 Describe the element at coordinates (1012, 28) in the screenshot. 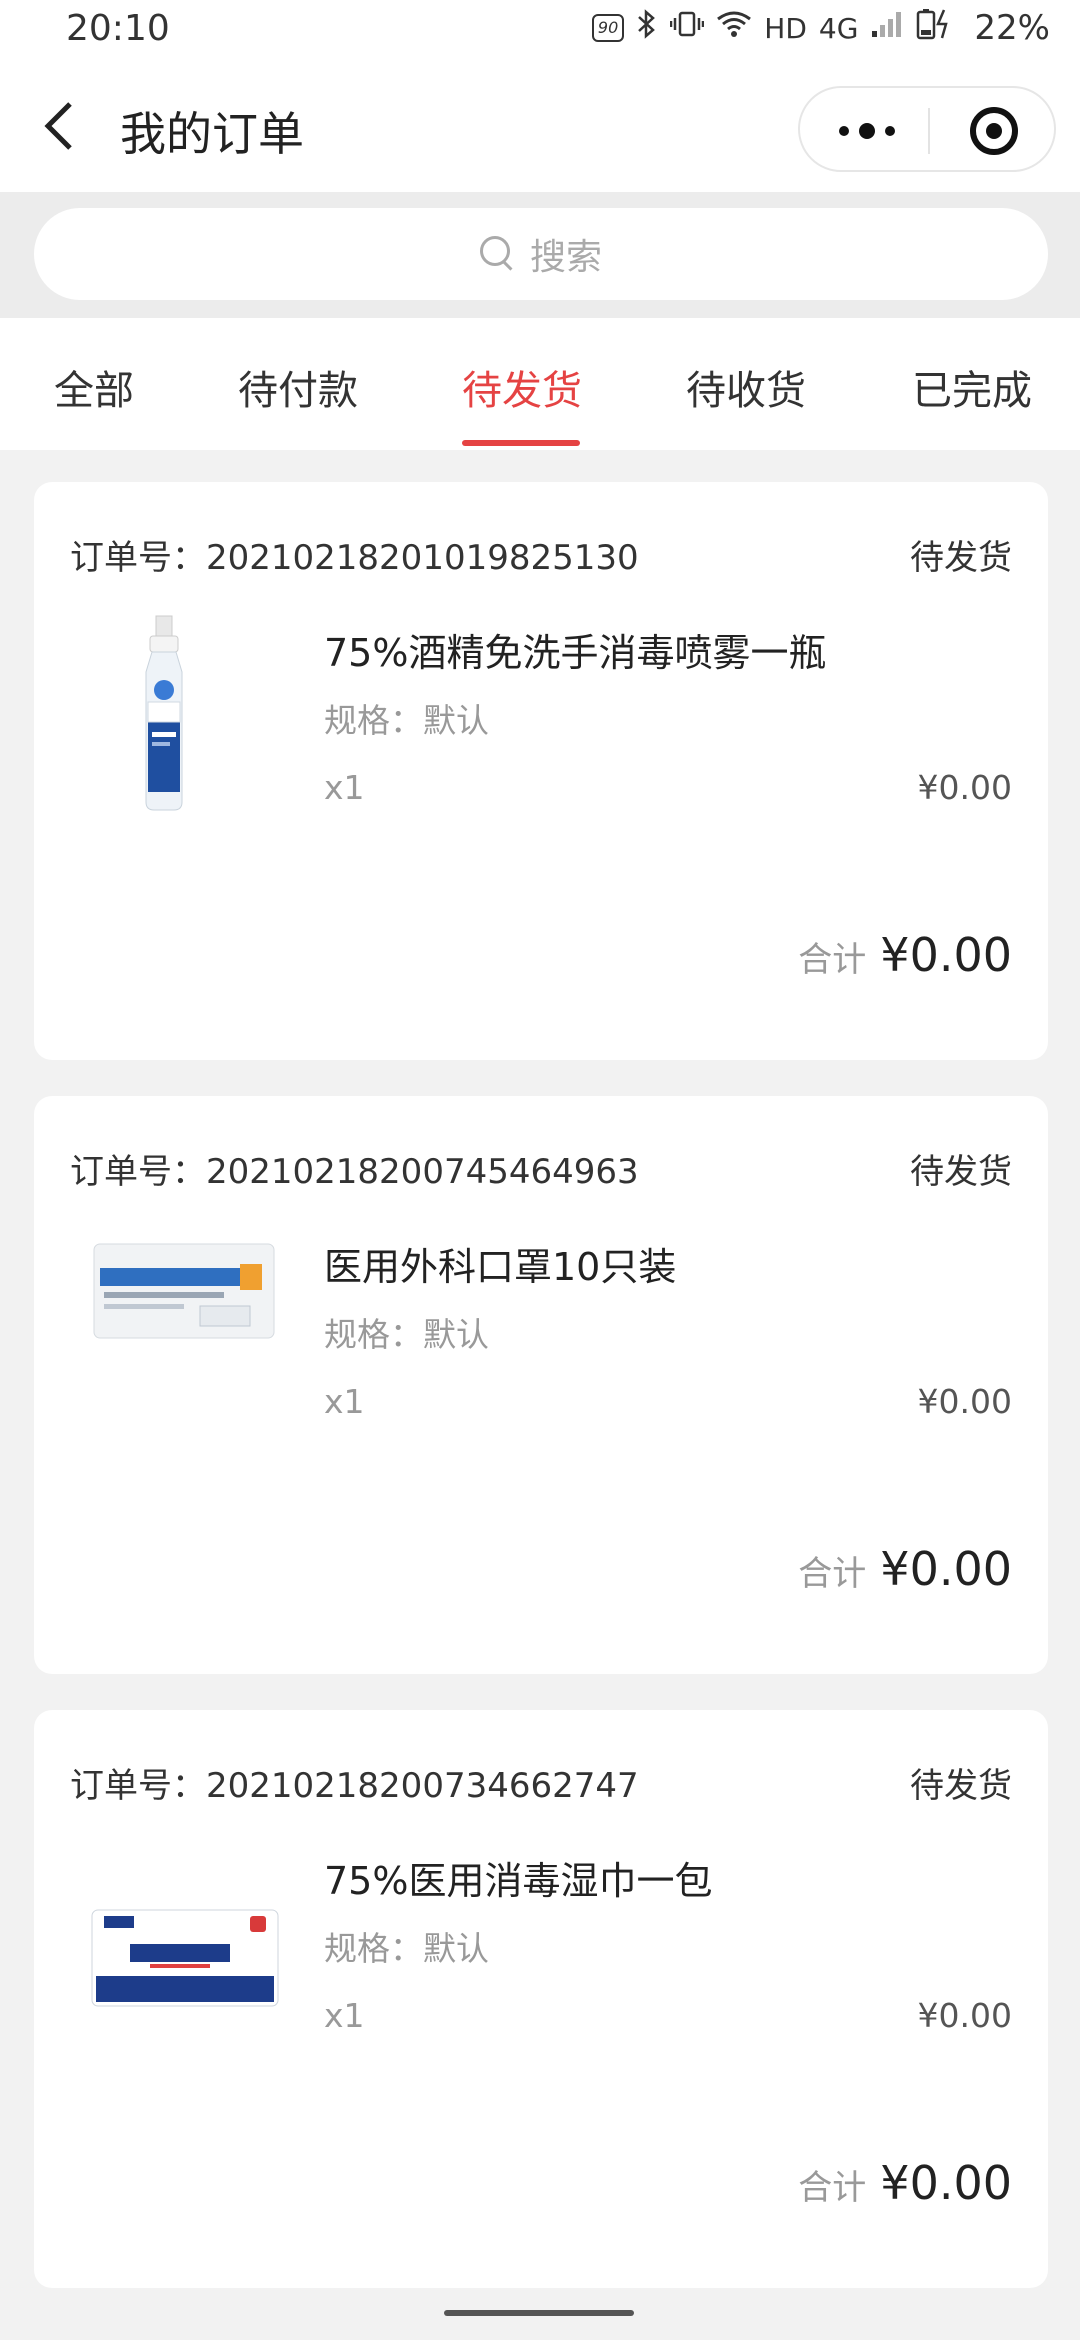

I see `battery-percent: 22%` at that location.